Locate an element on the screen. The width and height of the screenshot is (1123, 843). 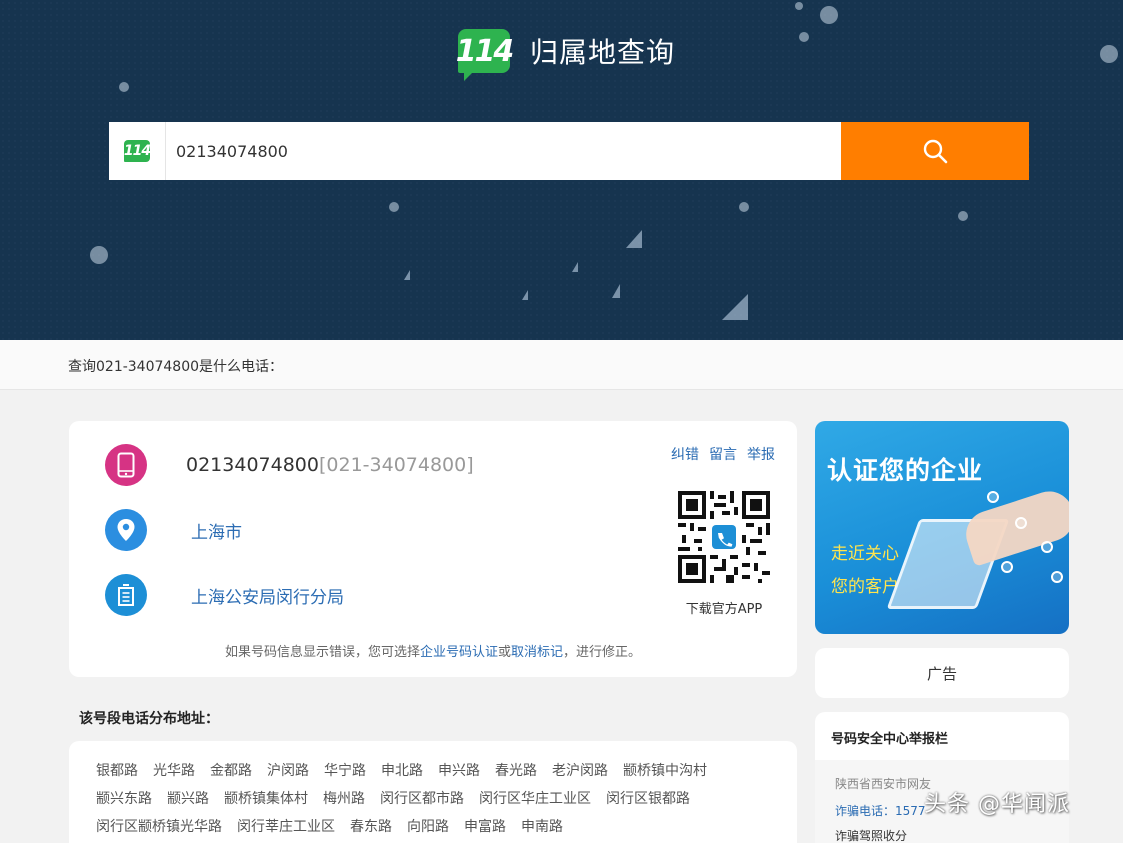
search-input is located at coordinates (503, 151).